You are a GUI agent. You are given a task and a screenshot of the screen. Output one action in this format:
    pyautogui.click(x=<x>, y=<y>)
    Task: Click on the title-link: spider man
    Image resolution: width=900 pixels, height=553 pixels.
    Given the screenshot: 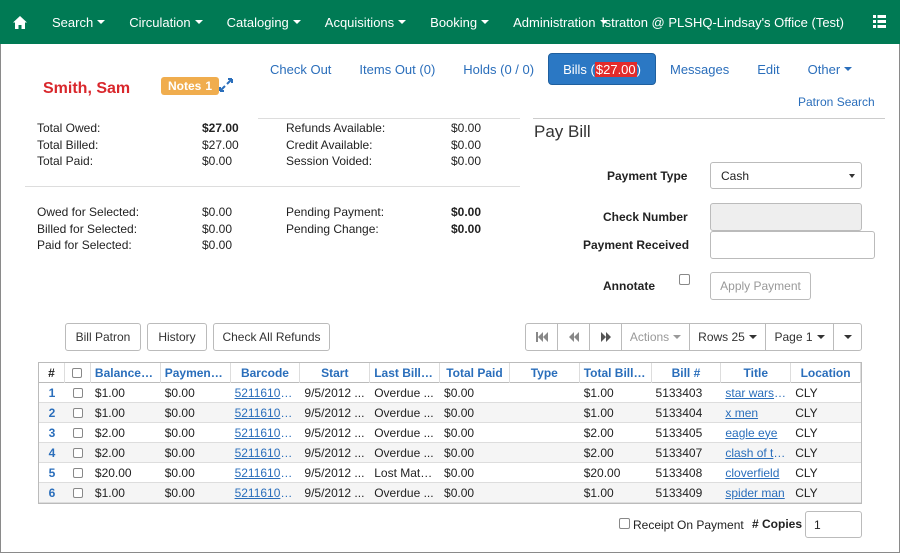 What is the action you would take?
    pyautogui.click(x=756, y=493)
    